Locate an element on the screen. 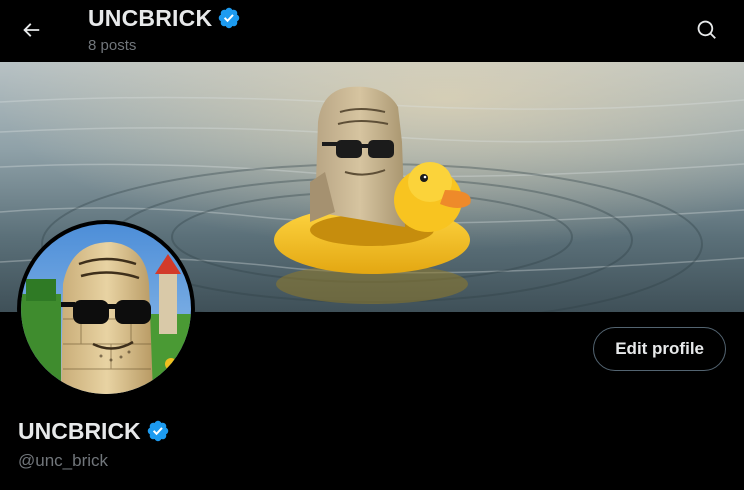 The image size is (744, 490). header-text: UNCBRICK 8 posts is located at coordinates (164, 29).